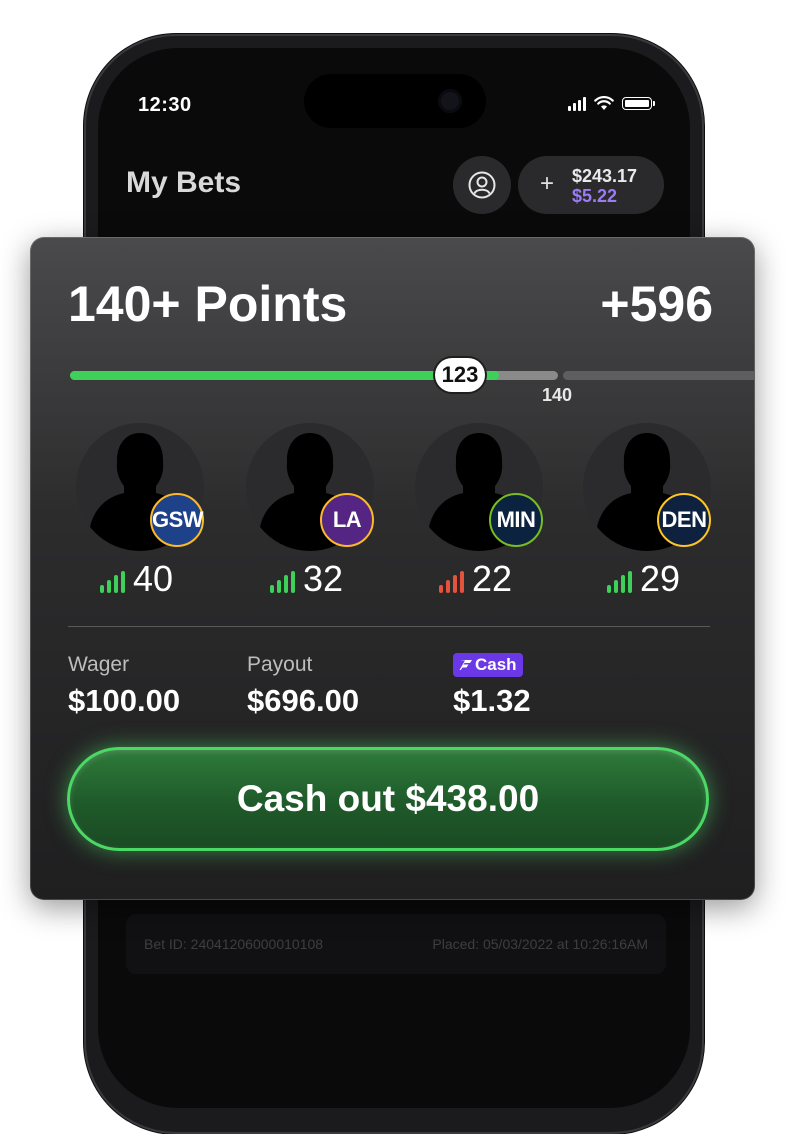  I want to click on payout-value: $696.00, so click(303, 700).